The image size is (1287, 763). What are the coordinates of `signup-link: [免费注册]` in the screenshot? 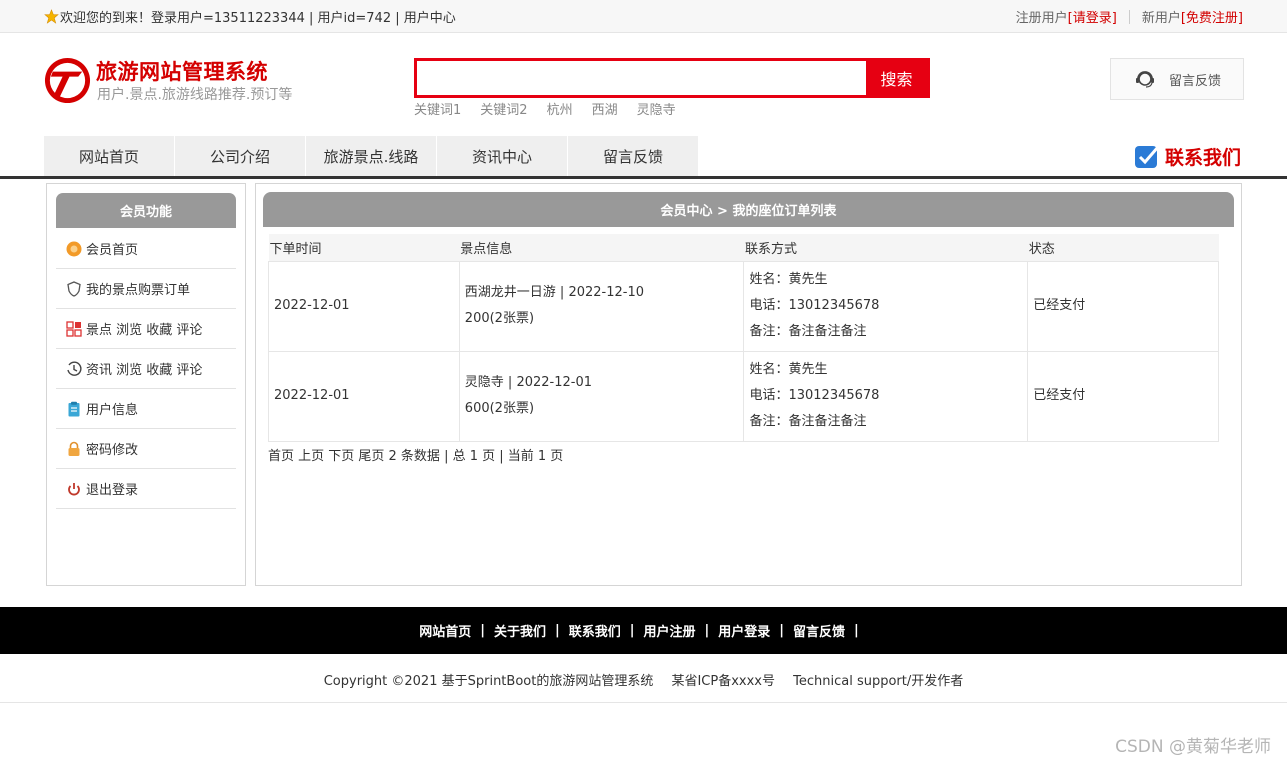 It's located at (1212, 16).